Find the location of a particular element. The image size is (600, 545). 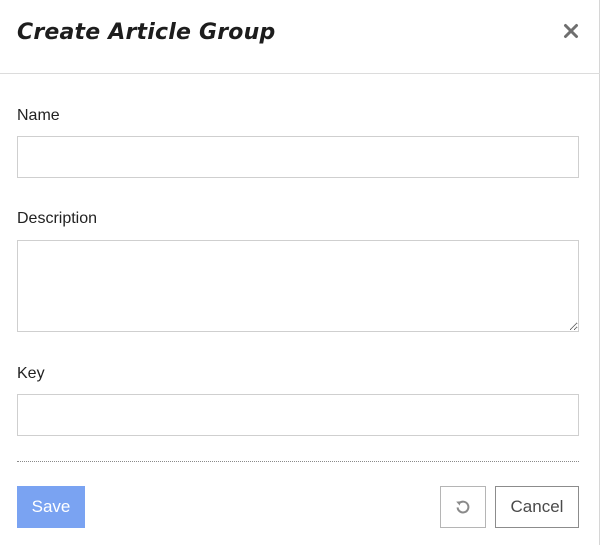

footer-divider is located at coordinates (298, 461).